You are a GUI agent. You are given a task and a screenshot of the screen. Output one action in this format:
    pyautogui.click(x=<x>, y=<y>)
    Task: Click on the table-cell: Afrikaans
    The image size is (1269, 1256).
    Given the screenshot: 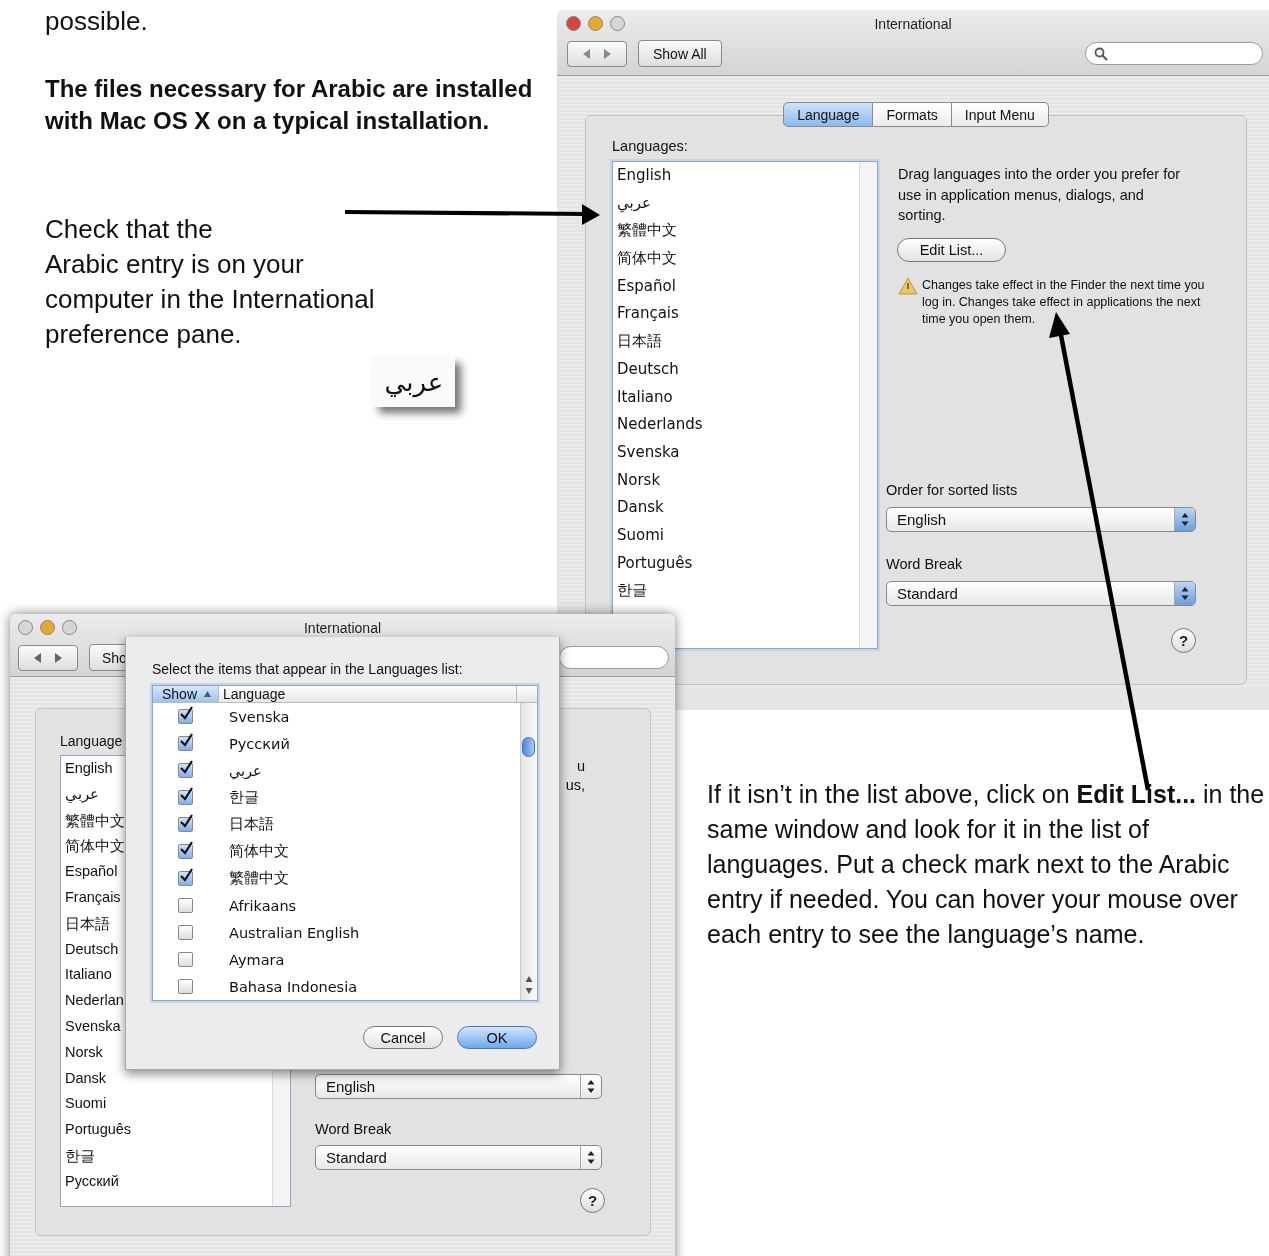 What is the action you would take?
    pyautogui.click(x=263, y=905)
    